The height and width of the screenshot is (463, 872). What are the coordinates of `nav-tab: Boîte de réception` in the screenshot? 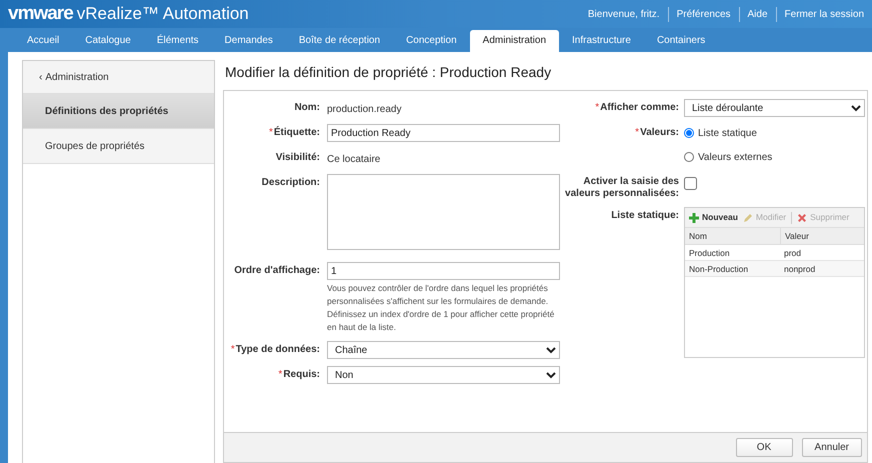 It's located at (340, 41).